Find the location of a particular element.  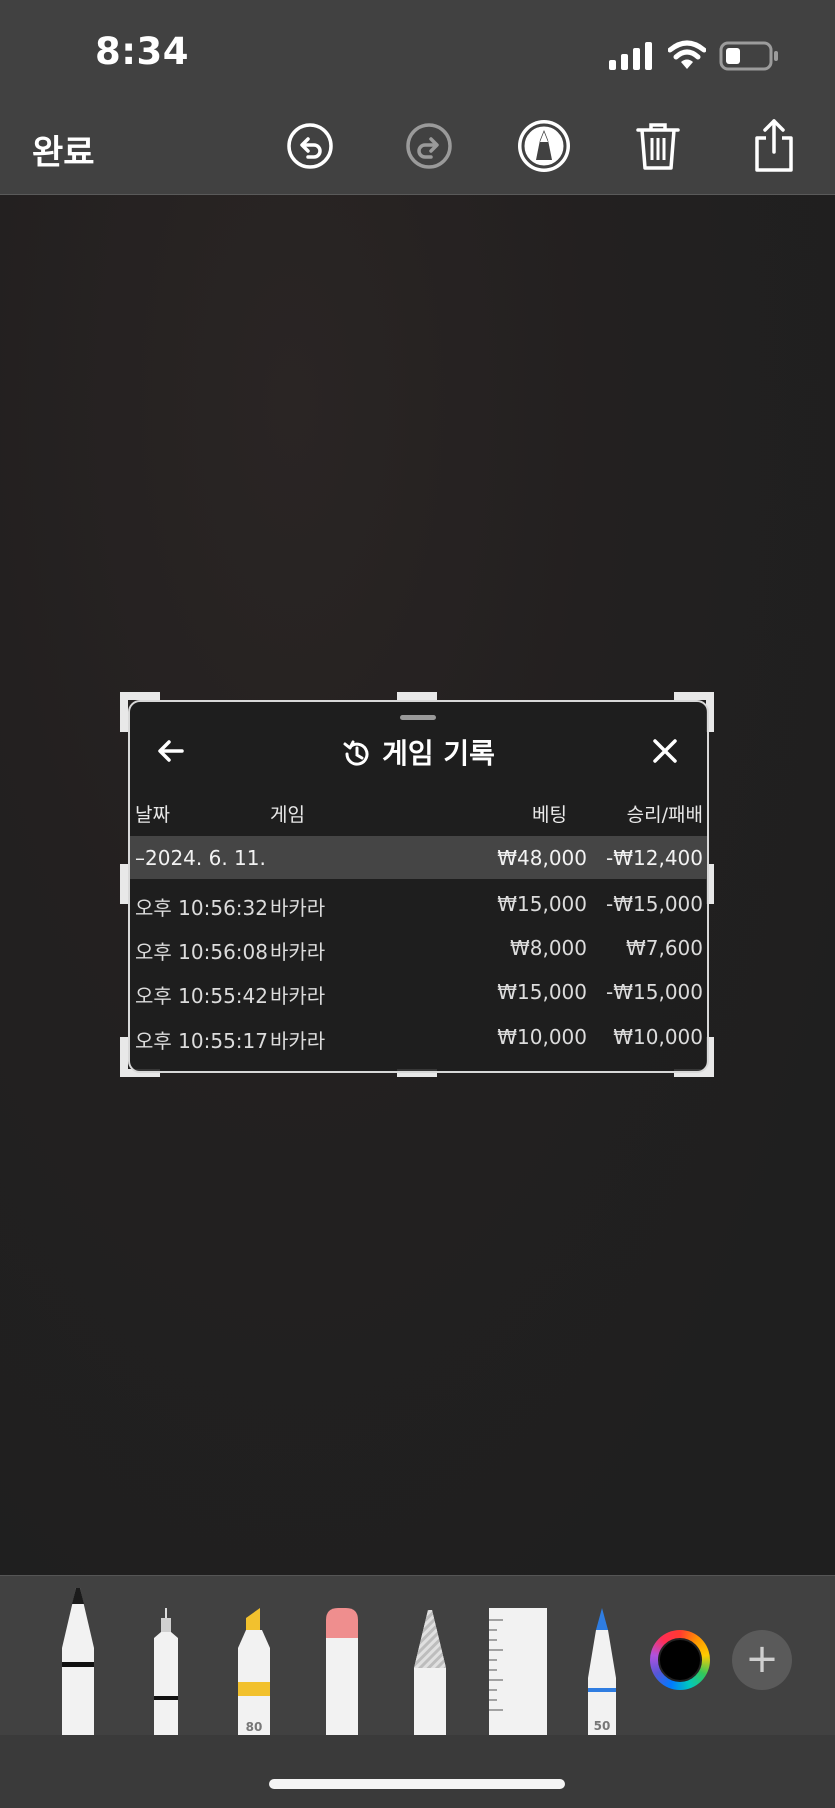

close-icon is located at coordinates (665, 751).